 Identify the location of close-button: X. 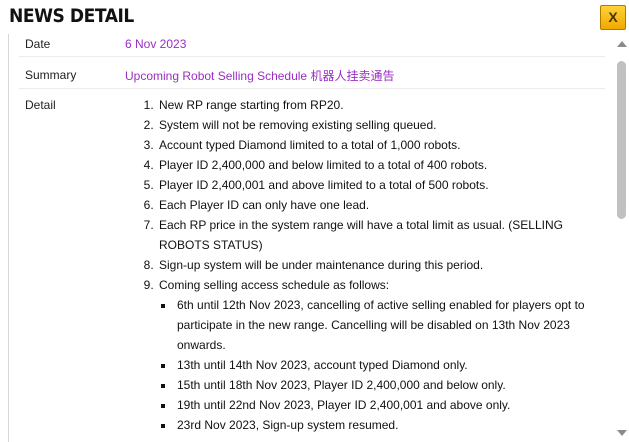
(613, 17).